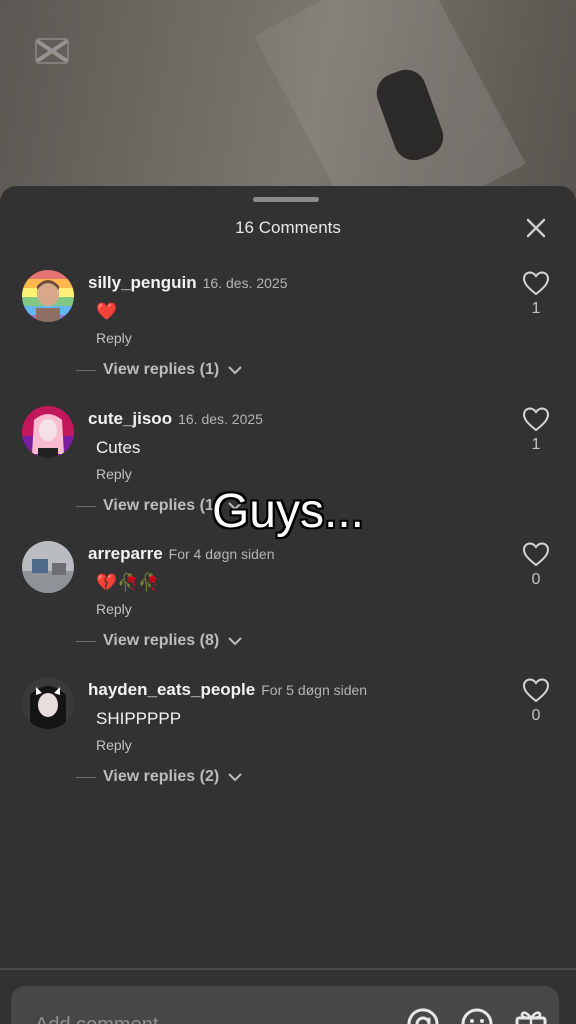  Describe the element at coordinates (221, 554) in the screenshot. I see `comment-time: For 4 døgn siden` at that location.